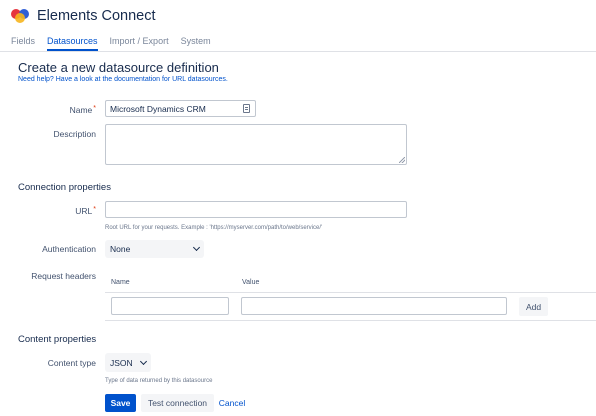  What do you see at coordinates (120, 249) in the screenshot?
I see `authentication-value: None` at bounding box center [120, 249].